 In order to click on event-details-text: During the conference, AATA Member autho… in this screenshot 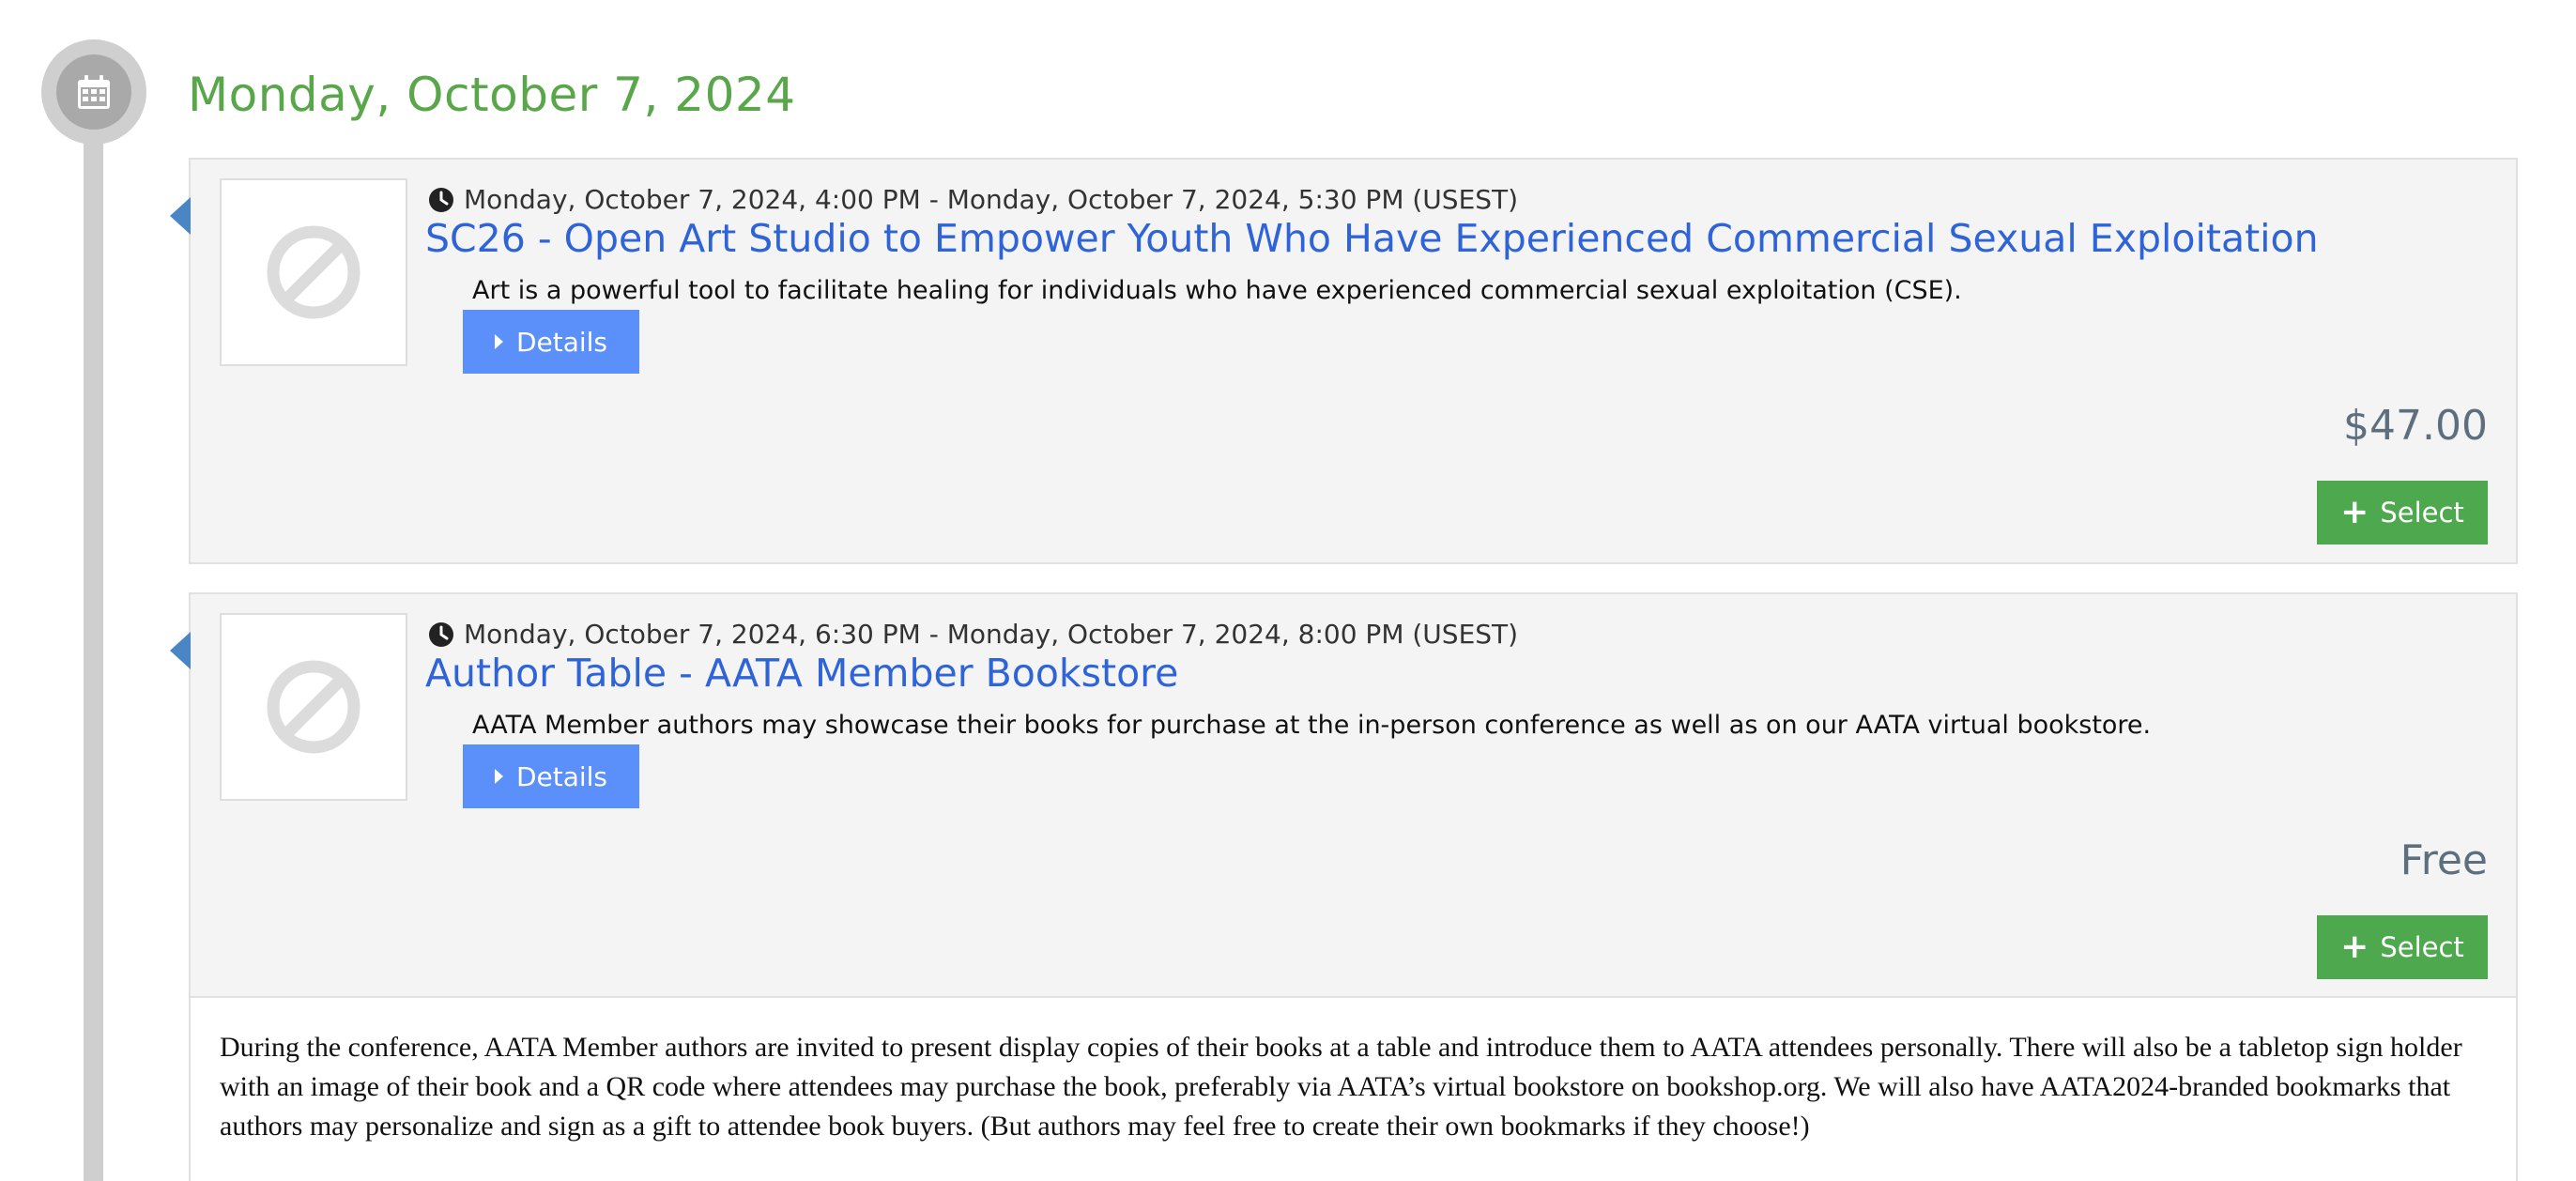, I will do `click(1341, 1087)`.